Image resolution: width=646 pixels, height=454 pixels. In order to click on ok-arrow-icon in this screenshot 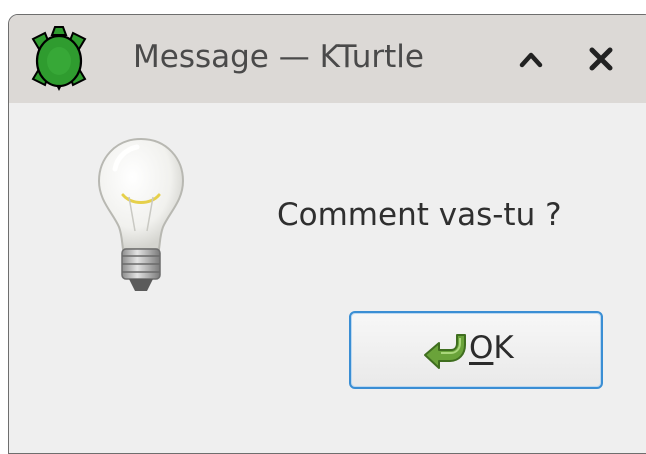, I will do `click(445, 351)`.